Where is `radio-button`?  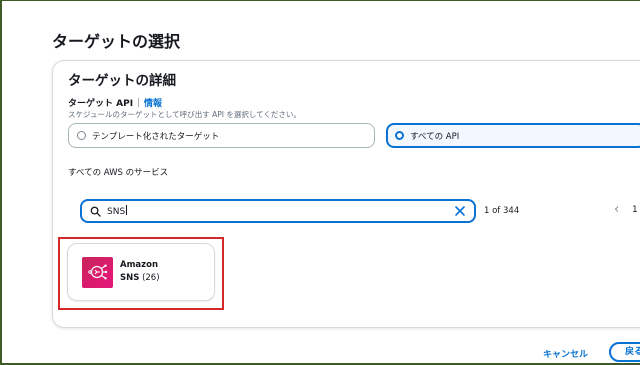
radio-button is located at coordinates (81, 135).